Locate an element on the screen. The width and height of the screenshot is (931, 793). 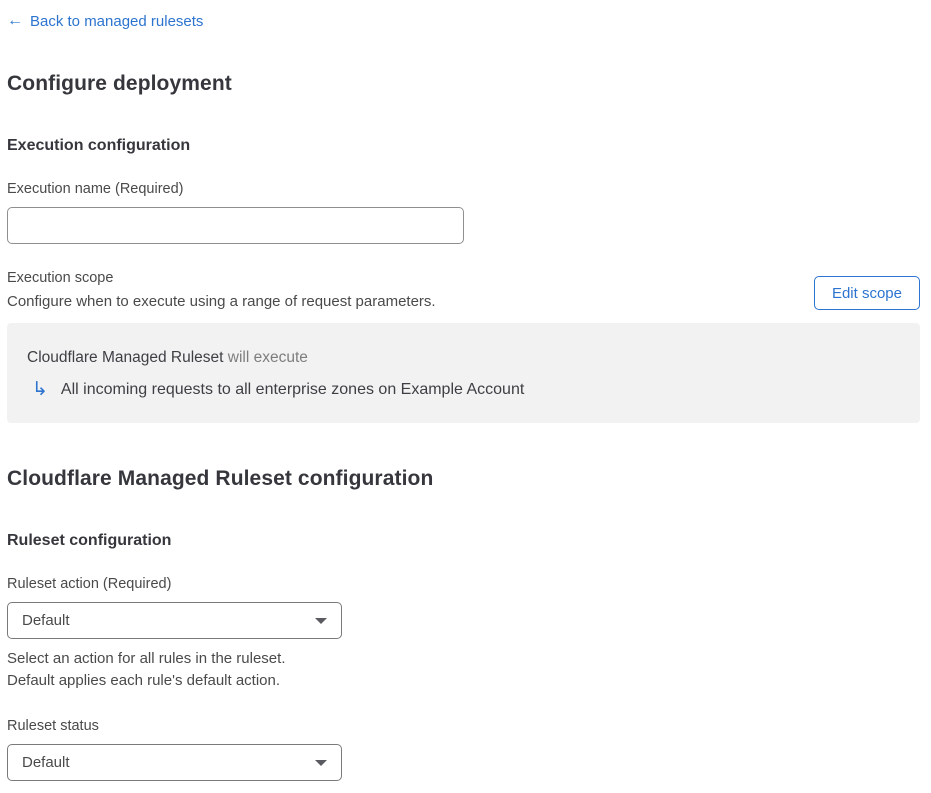
ruleset-status-select: Default is located at coordinates (174, 762).